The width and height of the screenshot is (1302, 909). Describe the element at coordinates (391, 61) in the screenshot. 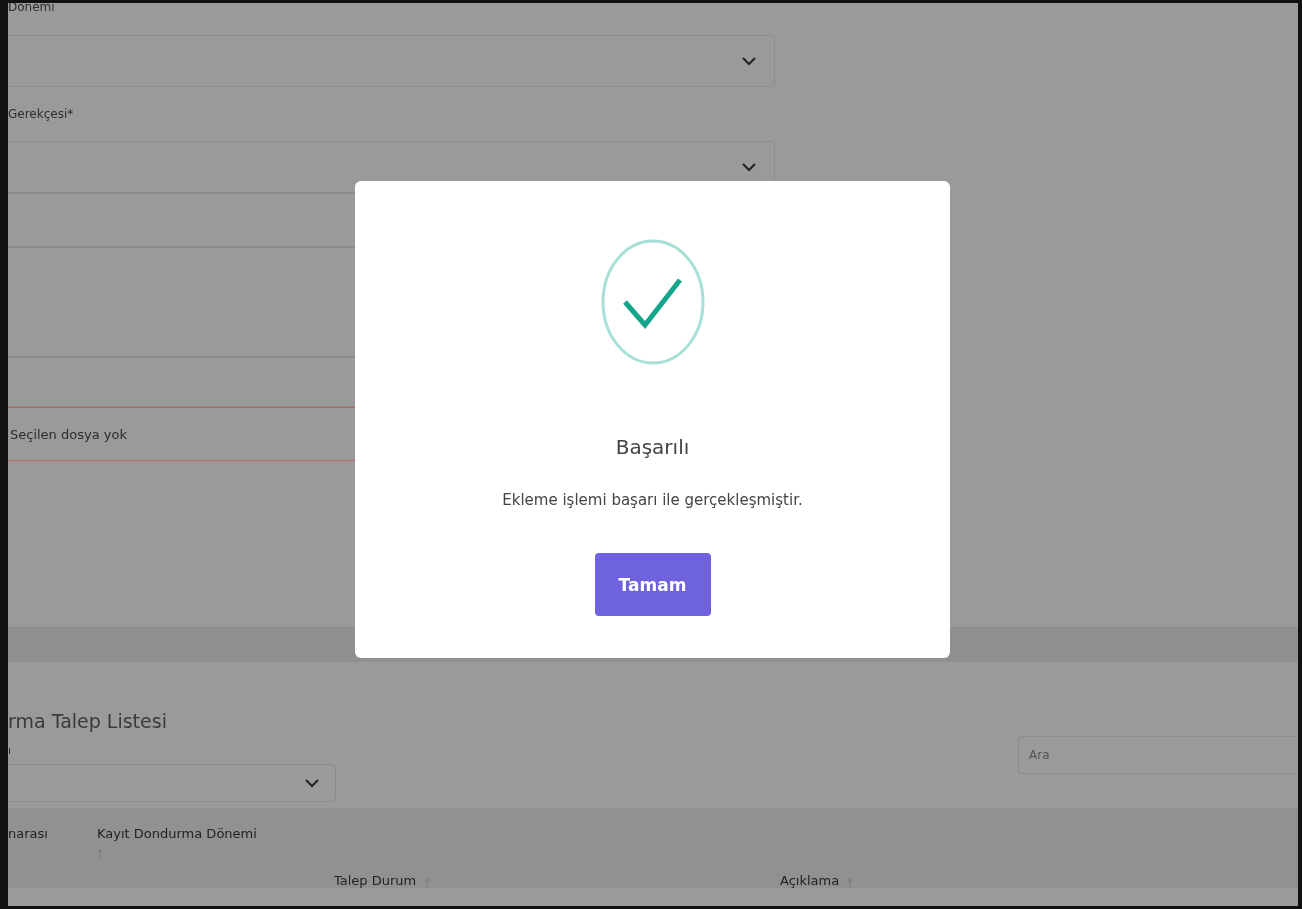

I see `select-field` at that location.